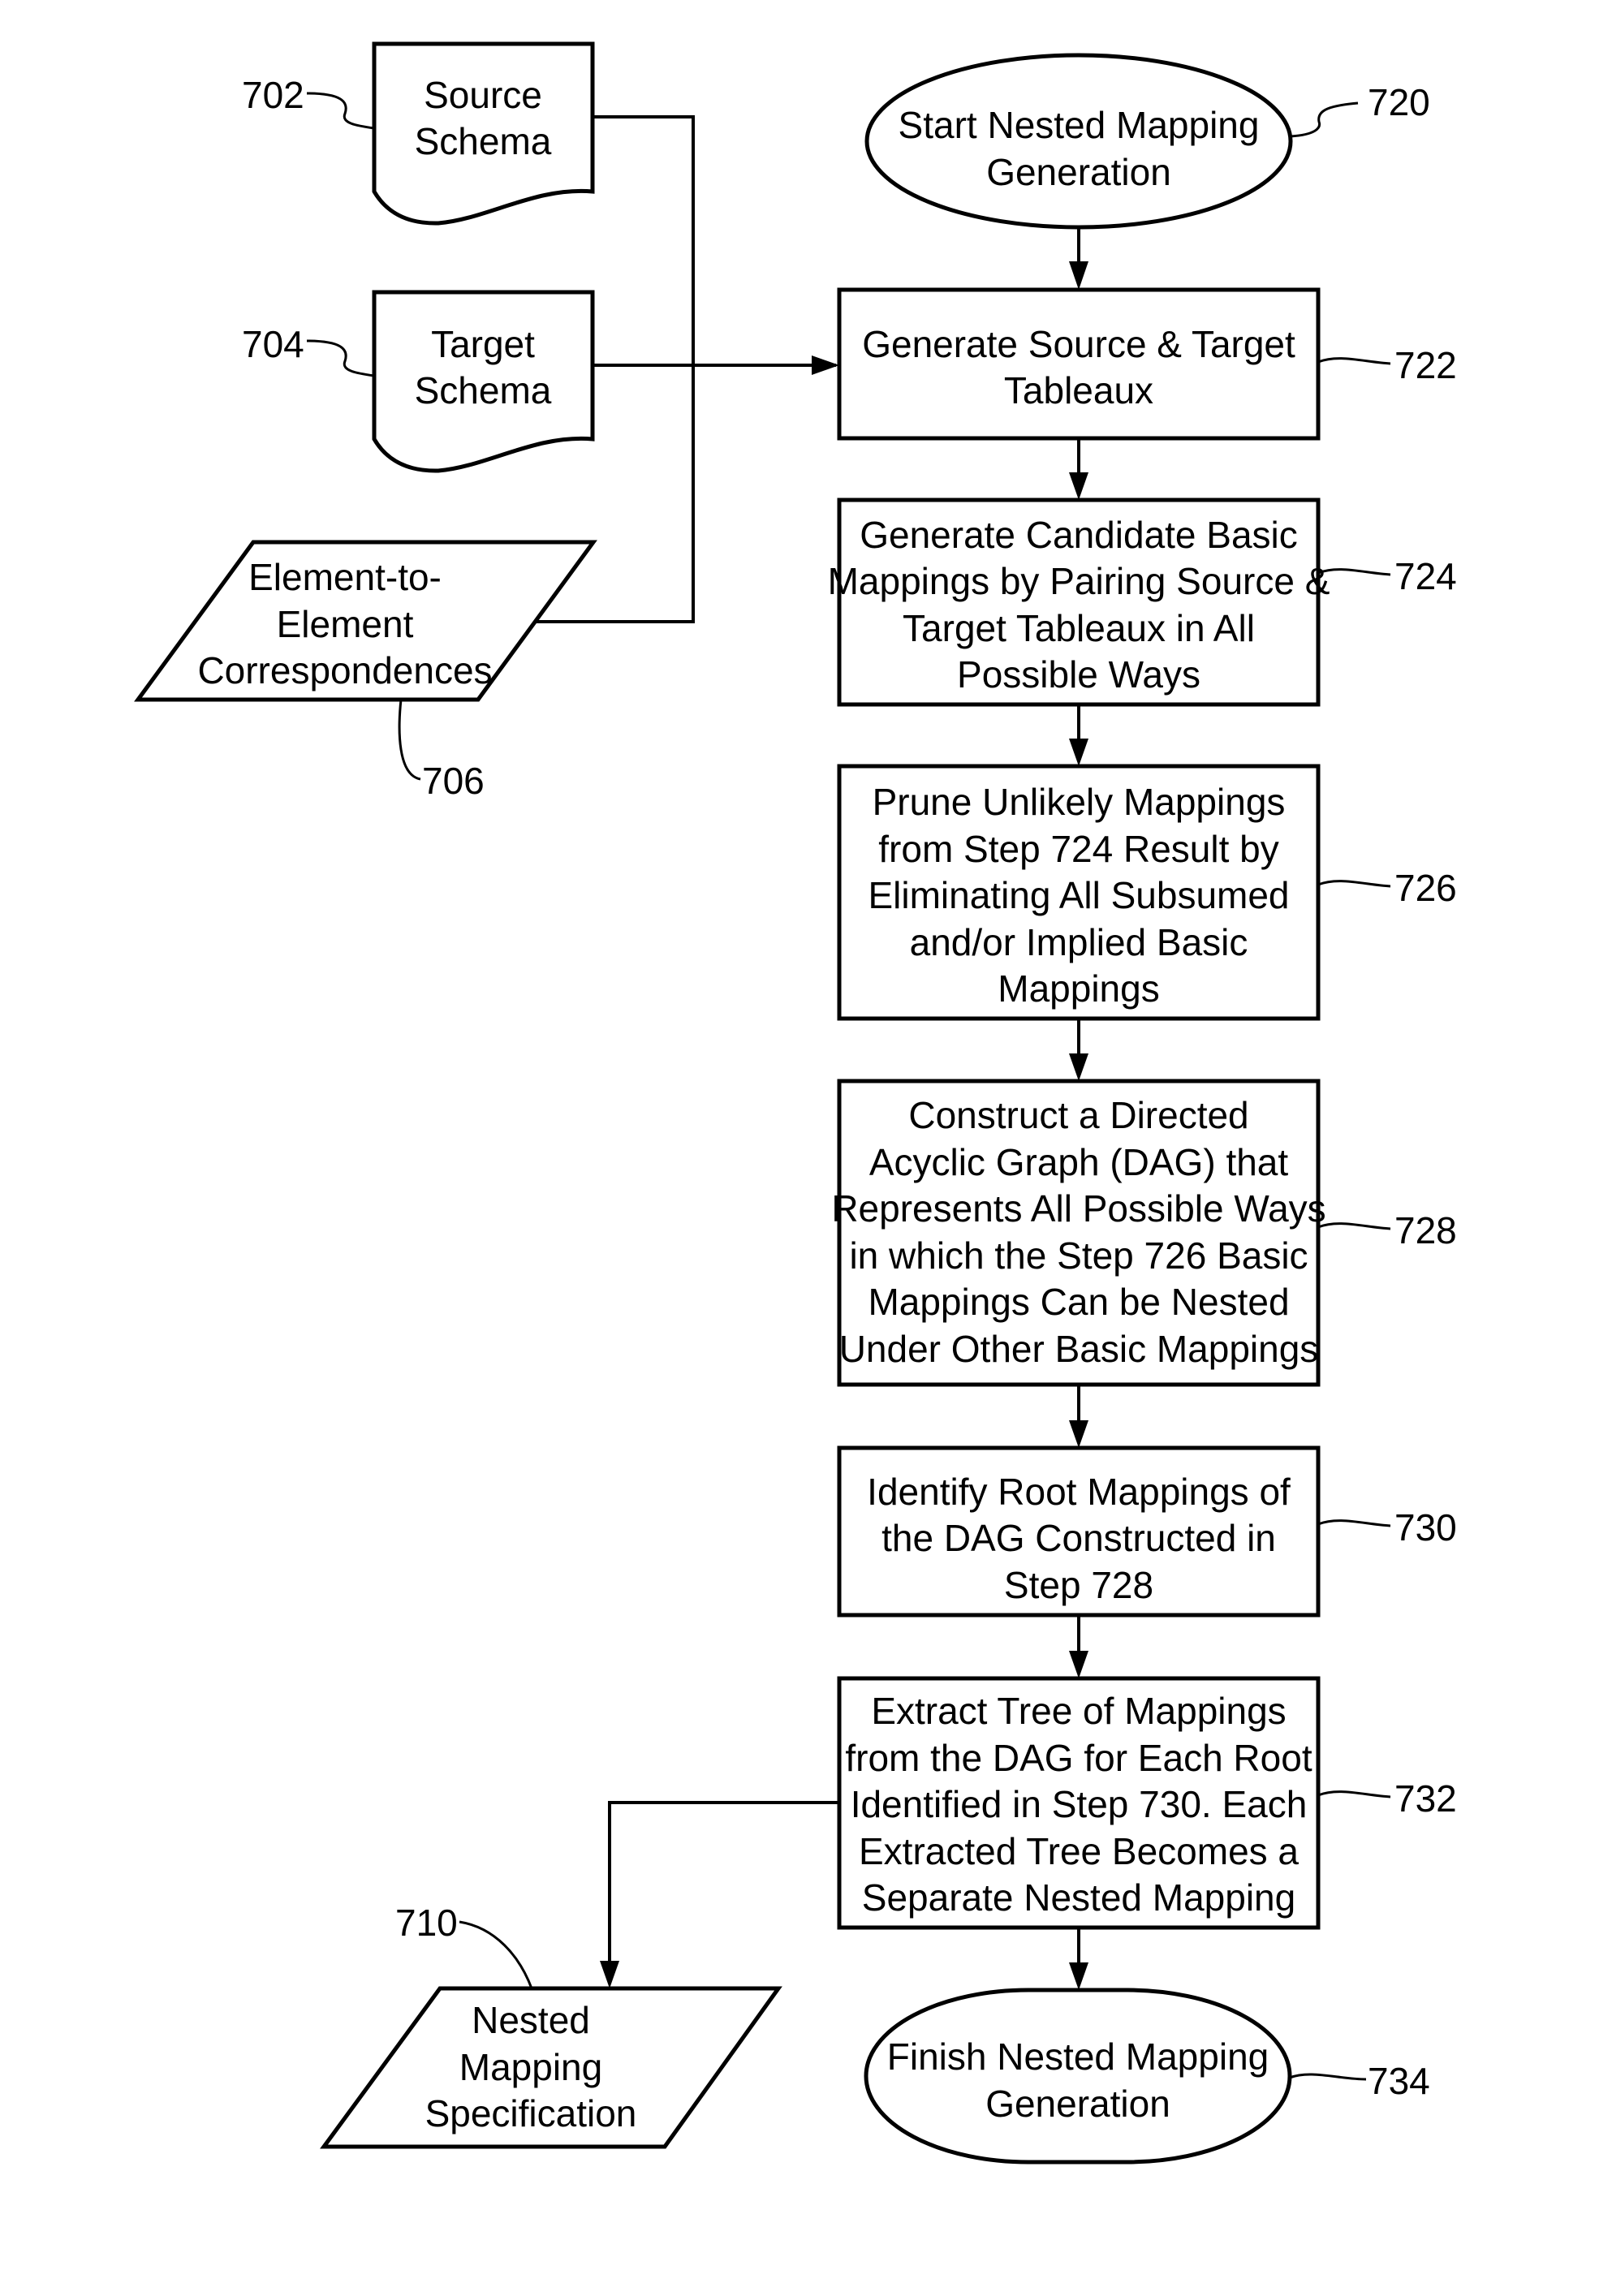 This screenshot has width=1612, height=2296. I want to click on ref-728: 728, so click(1425, 1230).